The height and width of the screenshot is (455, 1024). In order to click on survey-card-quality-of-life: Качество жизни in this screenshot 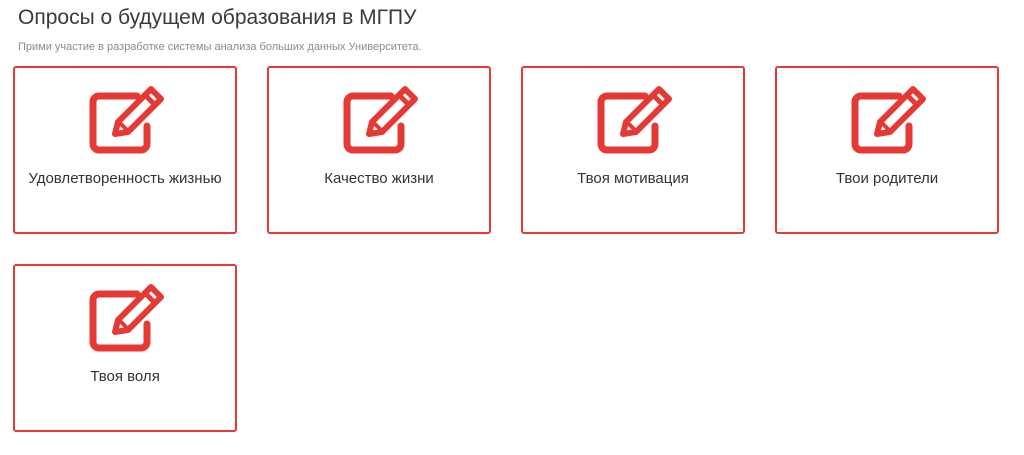, I will do `click(379, 150)`.